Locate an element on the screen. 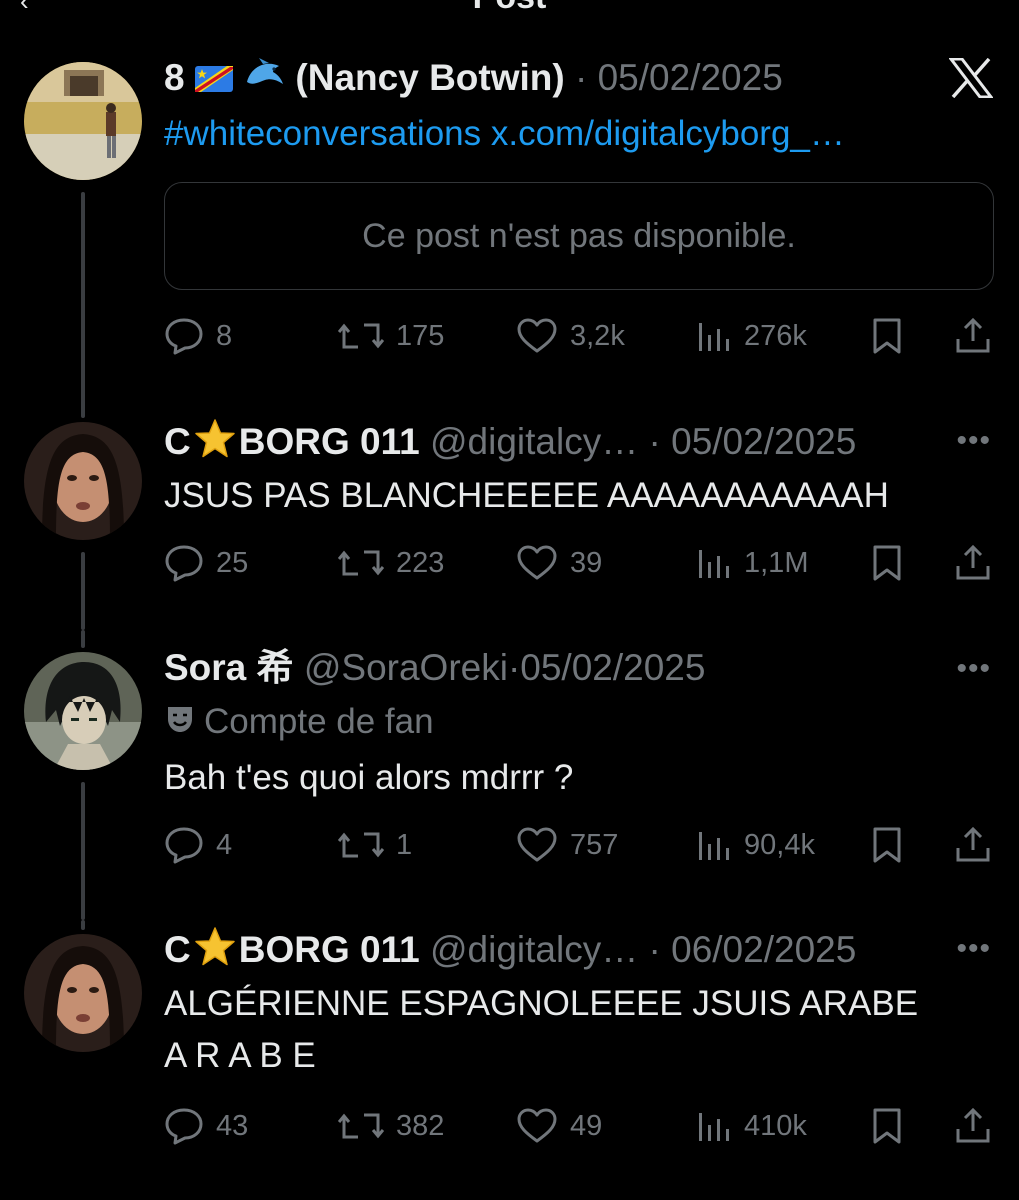 This screenshot has width=1019, height=1200. x-logo-icon is located at coordinates (971, 80).